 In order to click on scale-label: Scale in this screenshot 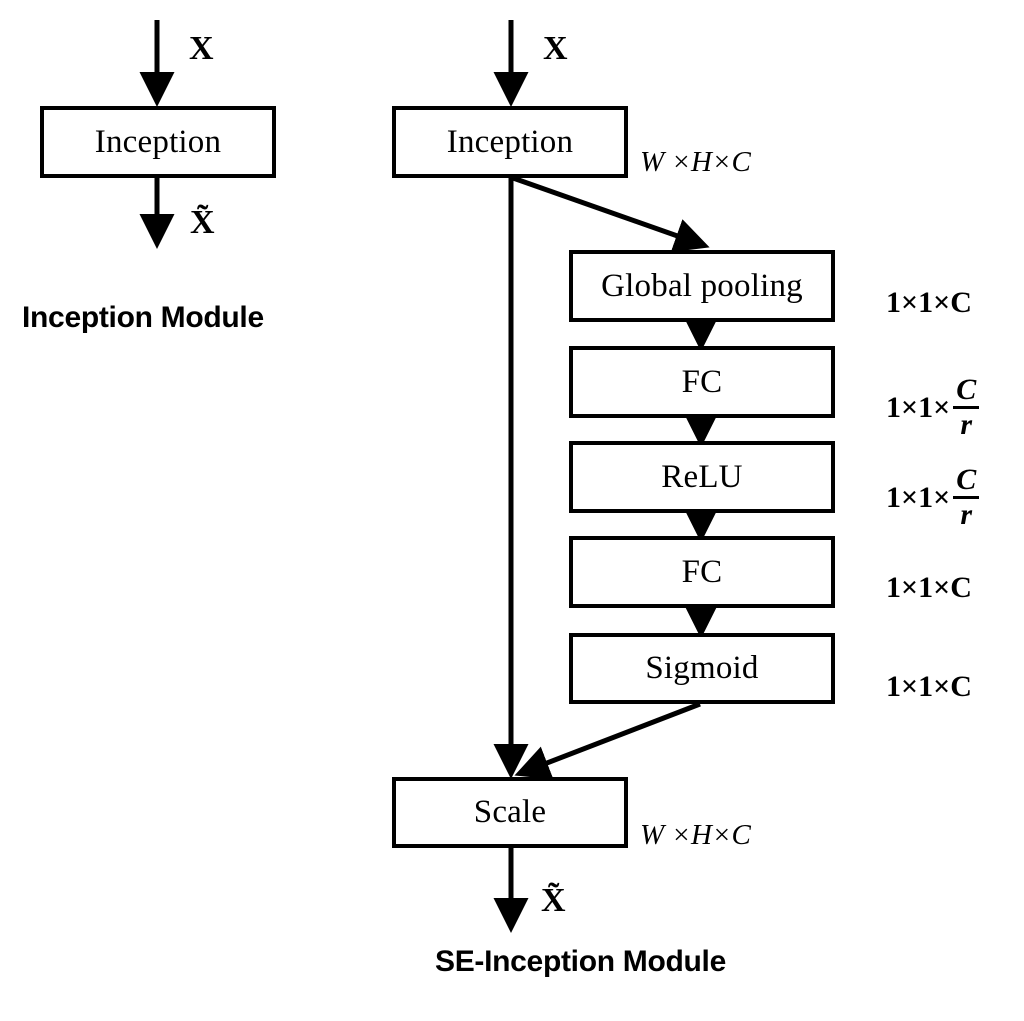, I will do `click(510, 812)`.